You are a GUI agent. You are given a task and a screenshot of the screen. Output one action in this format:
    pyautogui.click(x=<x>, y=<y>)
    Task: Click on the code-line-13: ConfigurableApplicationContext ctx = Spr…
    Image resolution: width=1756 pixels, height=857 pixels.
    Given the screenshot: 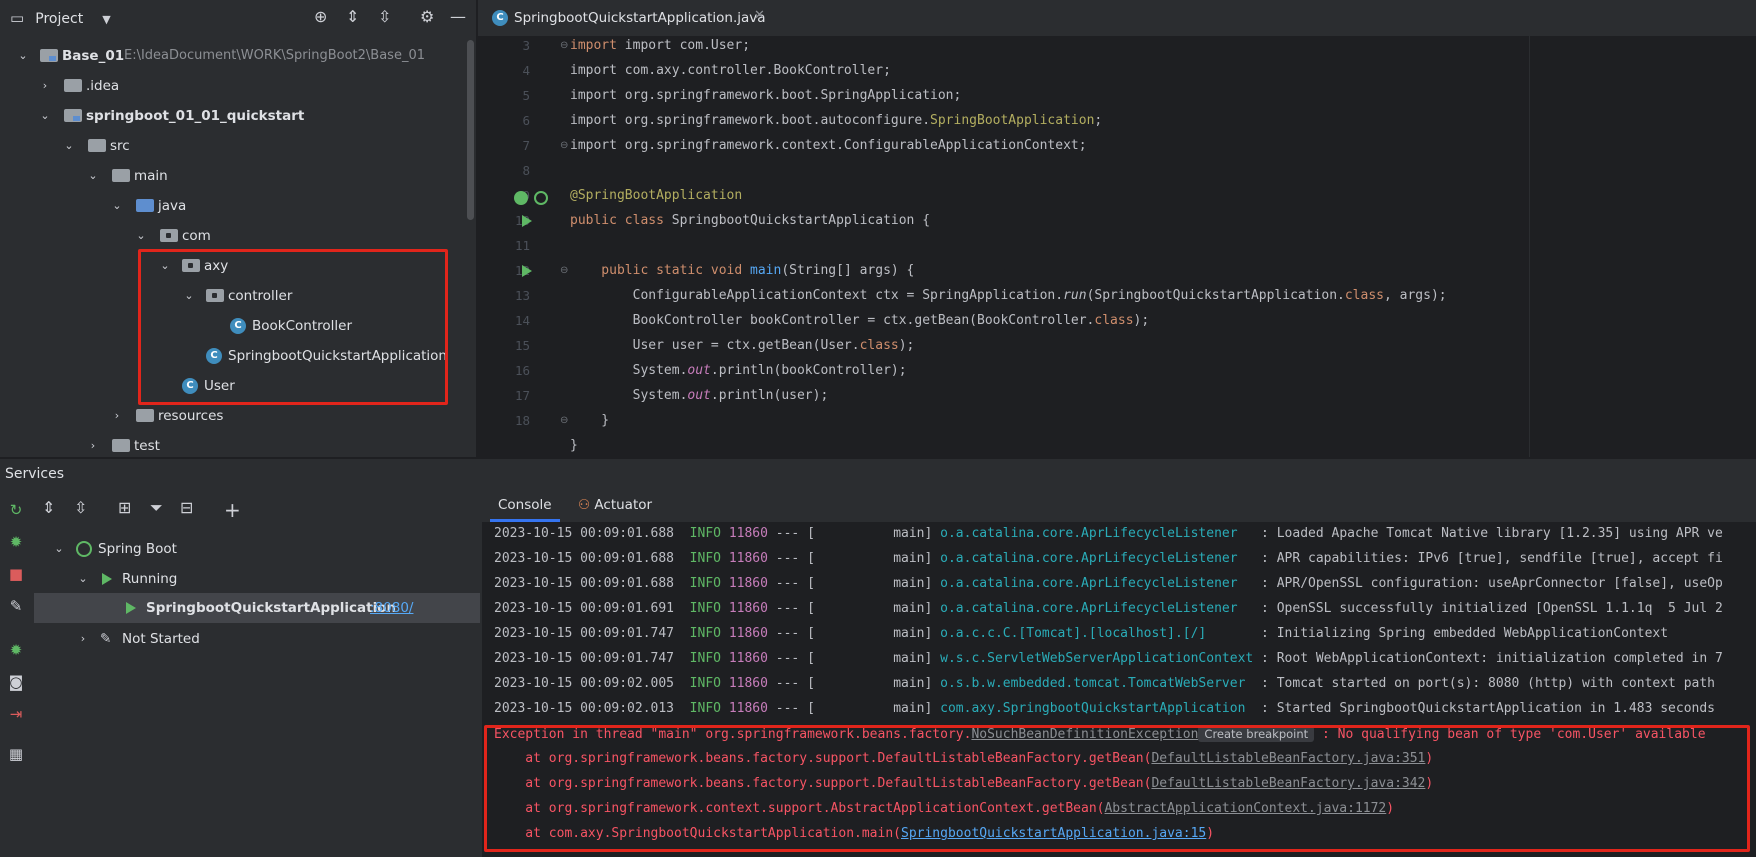 What is the action you would take?
    pyautogui.click(x=1008, y=295)
    